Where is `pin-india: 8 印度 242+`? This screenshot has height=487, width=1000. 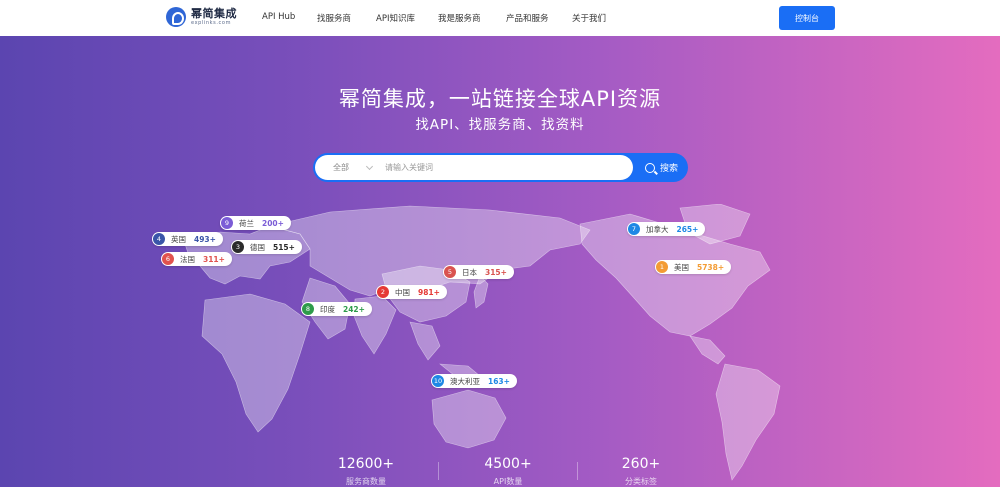 pin-india: 8 印度 242+ is located at coordinates (336, 309).